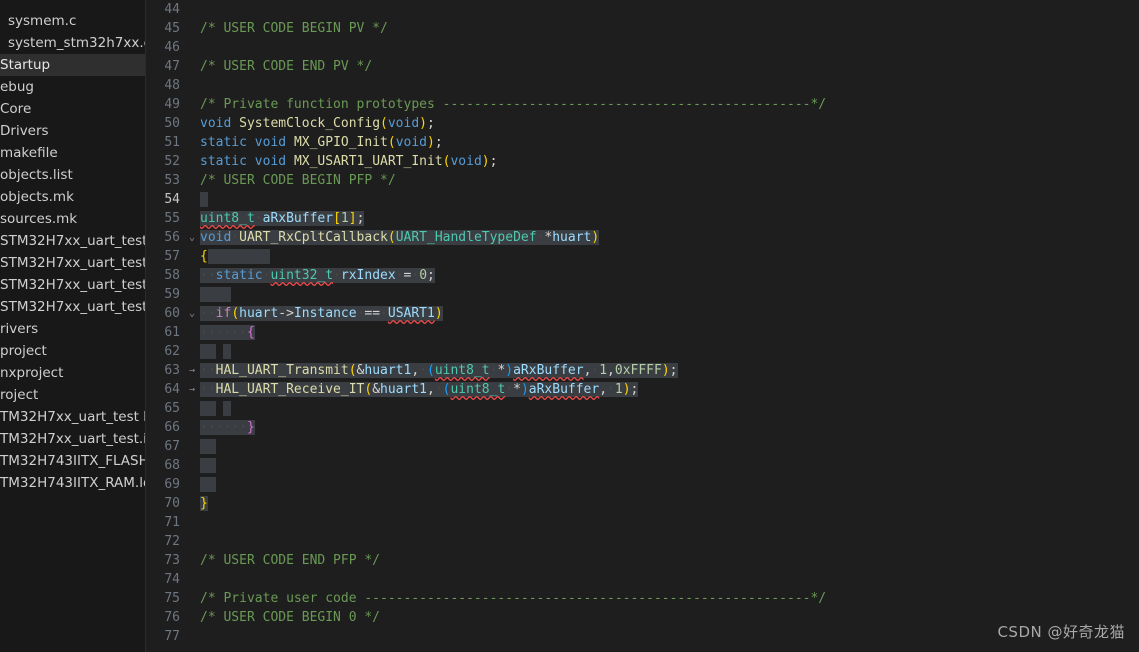  What do you see at coordinates (642, 199) in the screenshot?
I see `code-line: 54` at bounding box center [642, 199].